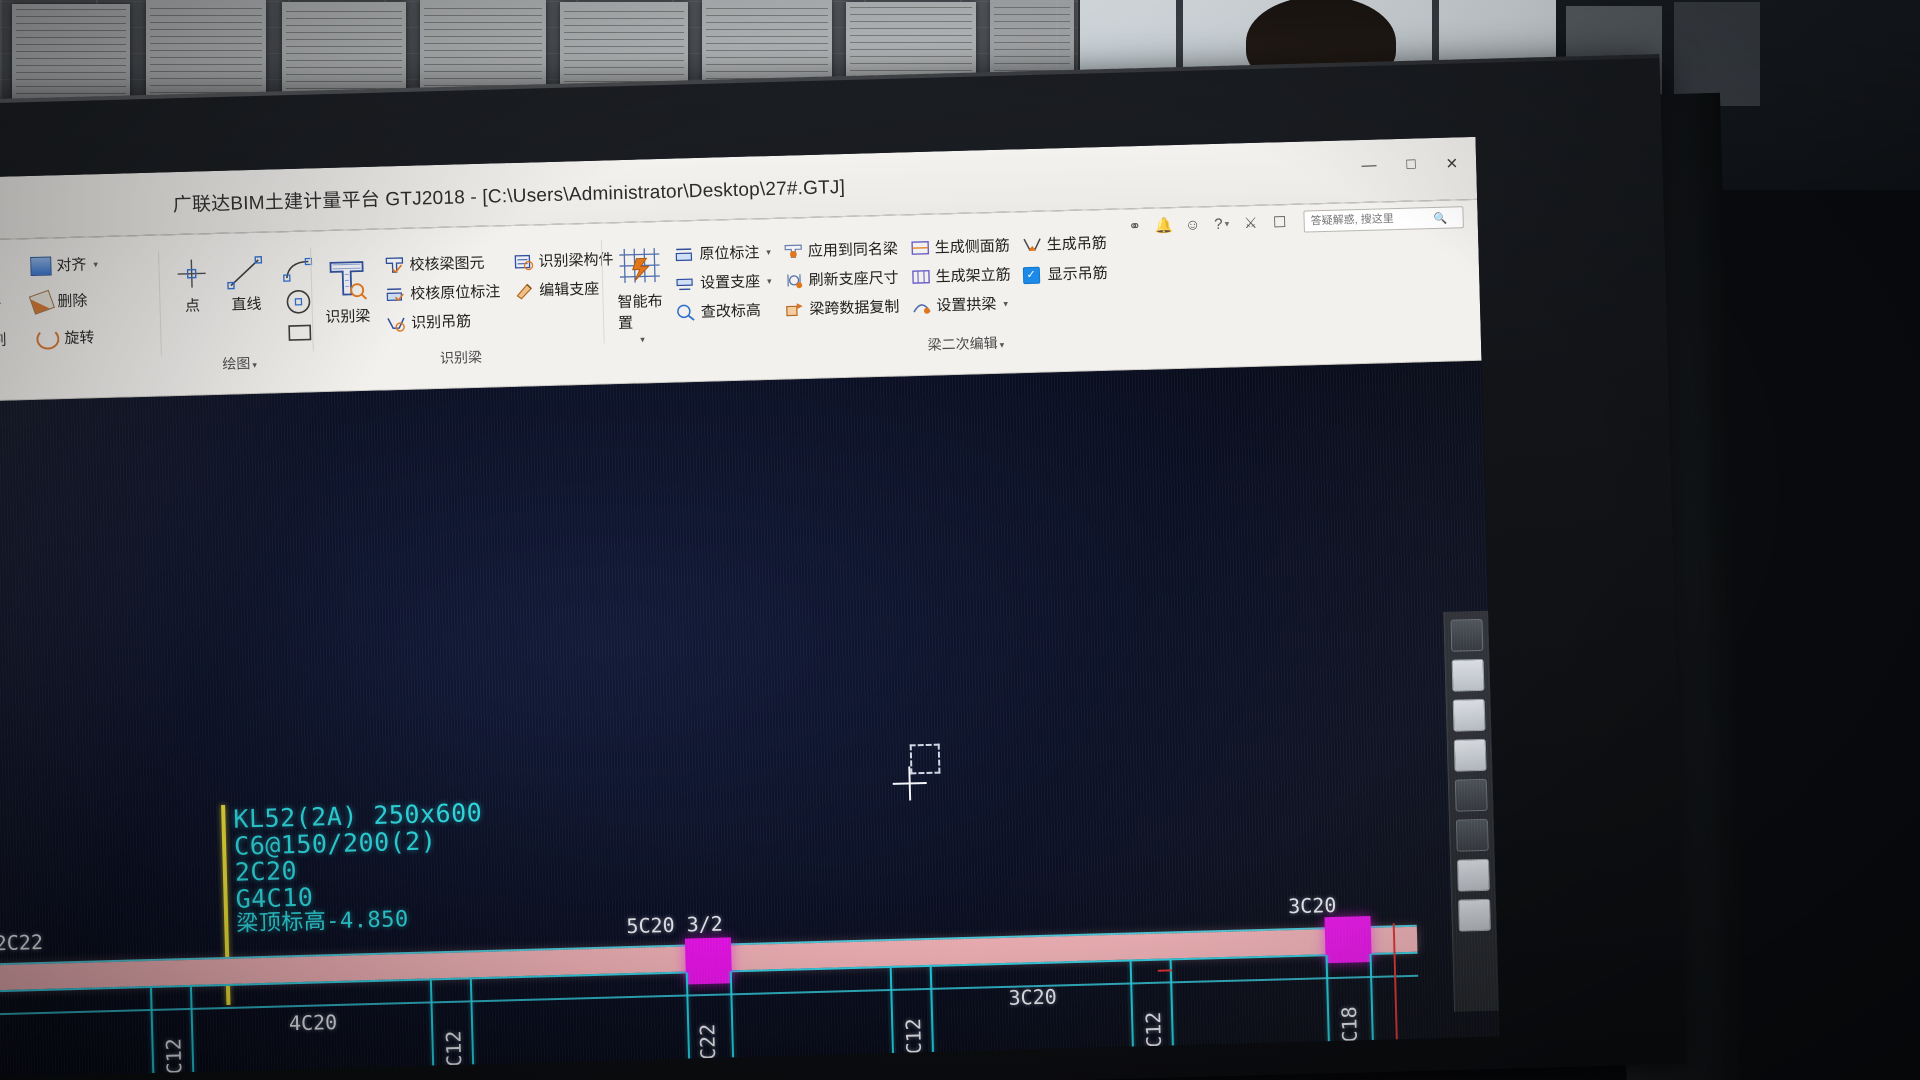  What do you see at coordinates (1065, 275) in the screenshot?
I see `ribbon-item-show-hanger-bar: ✓ 显示吊筋` at bounding box center [1065, 275].